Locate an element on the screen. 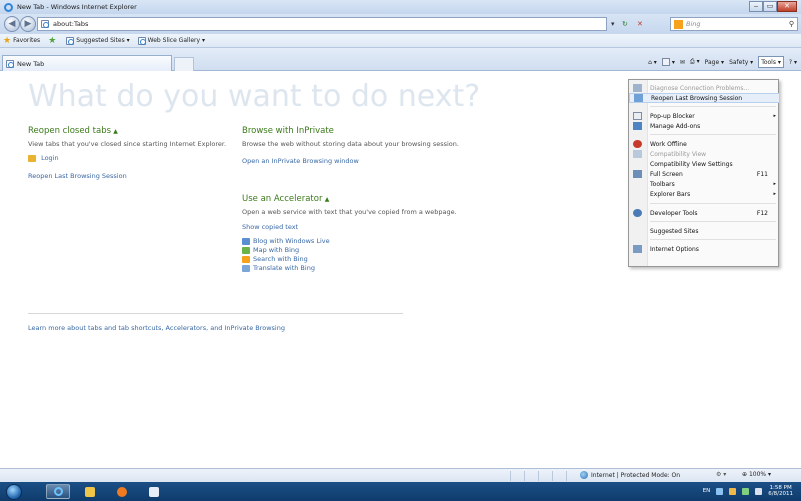 The width and height of the screenshot is (801, 501). menu-item-developer-tools: Developer Tools F12 is located at coordinates (704, 213).